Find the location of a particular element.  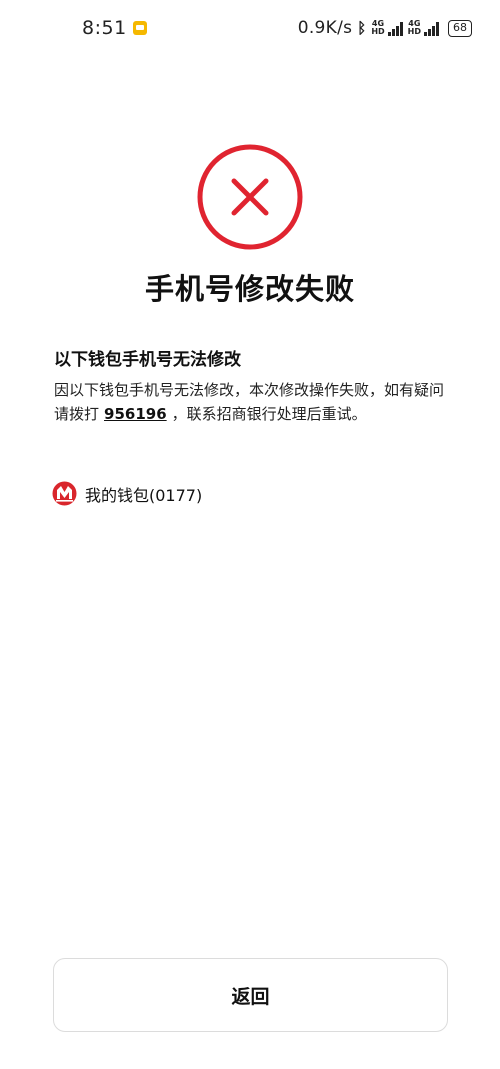

error-x-circle-icon is located at coordinates (250, 197).